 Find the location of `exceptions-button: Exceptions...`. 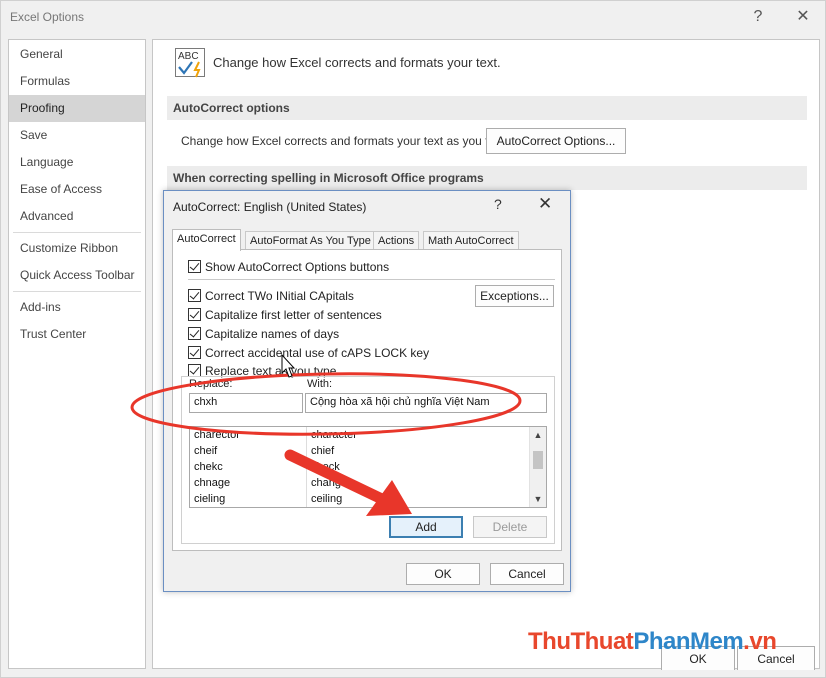

exceptions-button: Exceptions... is located at coordinates (514, 296).